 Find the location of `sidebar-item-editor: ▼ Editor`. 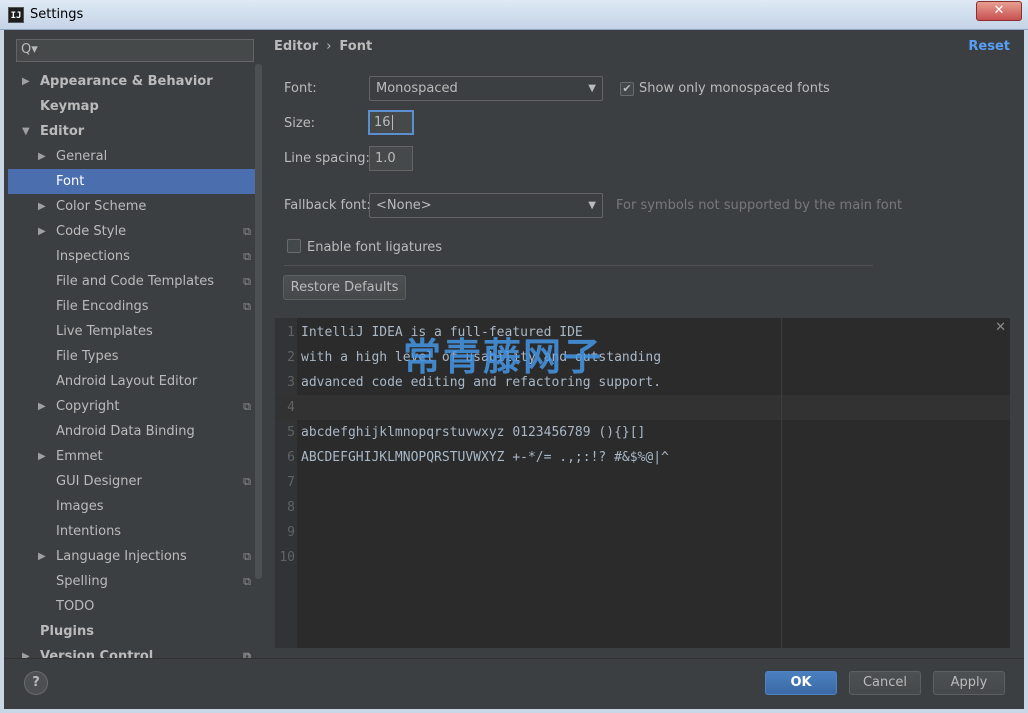

sidebar-item-editor: ▼ Editor is located at coordinates (131, 131).